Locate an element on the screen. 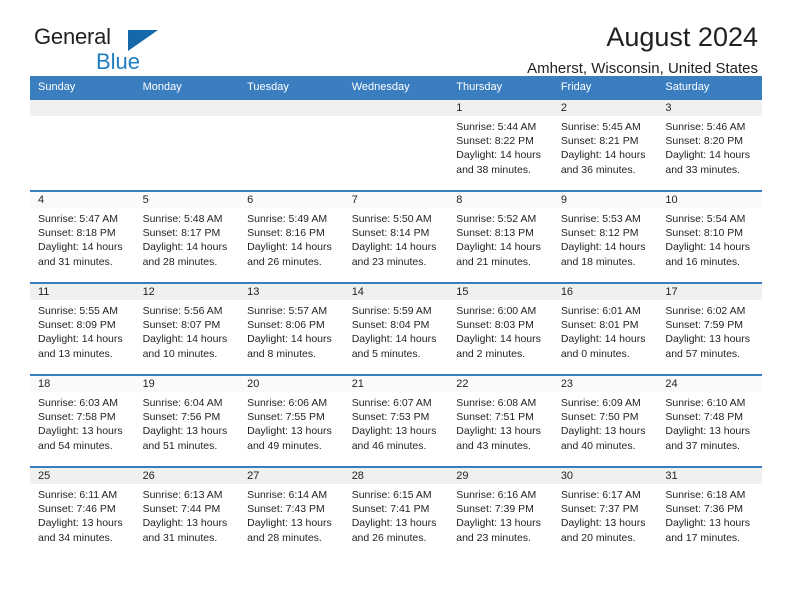 The height and width of the screenshot is (612, 792). daylight-duration-line2: and 34 minutes. is located at coordinates (75, 537).